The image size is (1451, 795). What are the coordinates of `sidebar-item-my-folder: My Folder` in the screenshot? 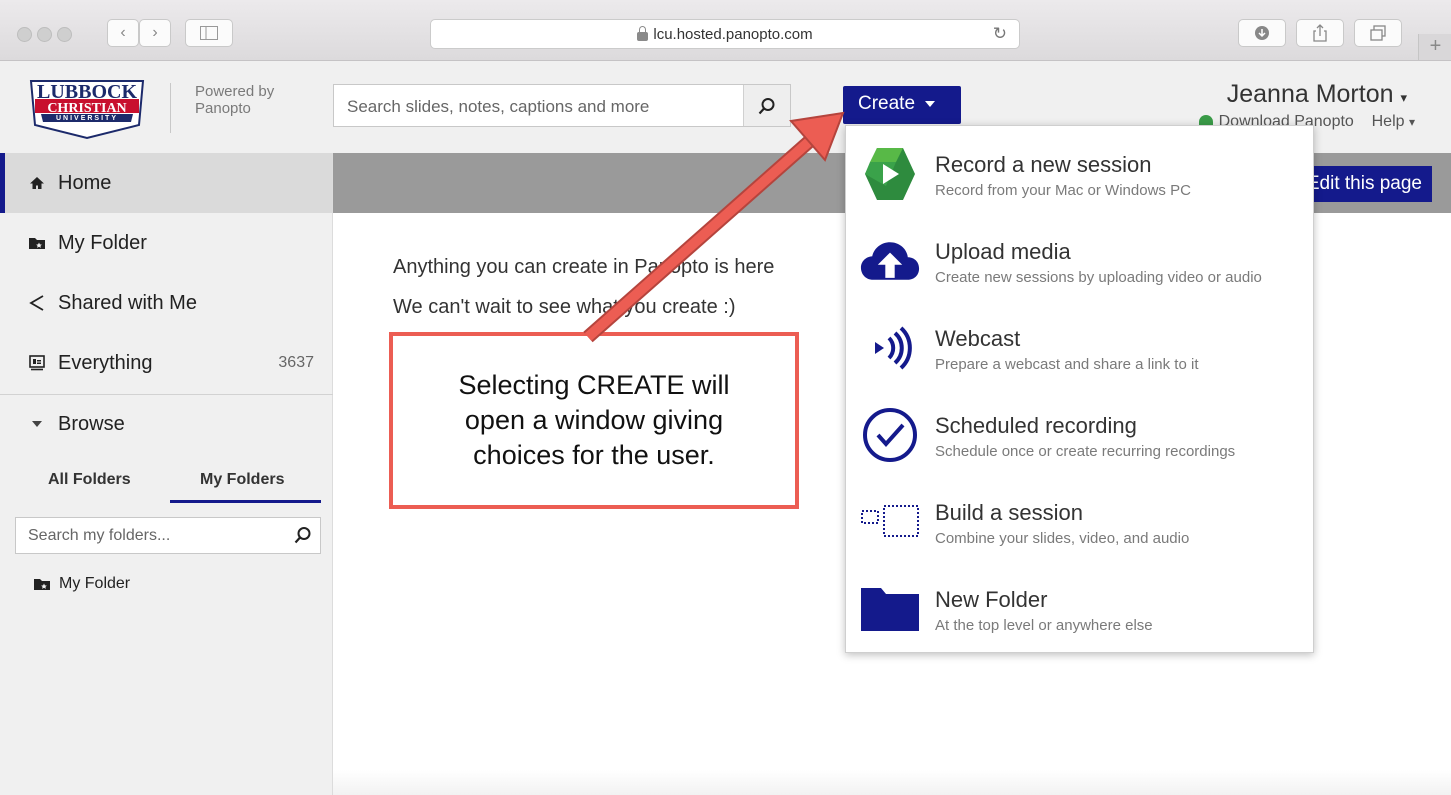 It's located at (166, 243).